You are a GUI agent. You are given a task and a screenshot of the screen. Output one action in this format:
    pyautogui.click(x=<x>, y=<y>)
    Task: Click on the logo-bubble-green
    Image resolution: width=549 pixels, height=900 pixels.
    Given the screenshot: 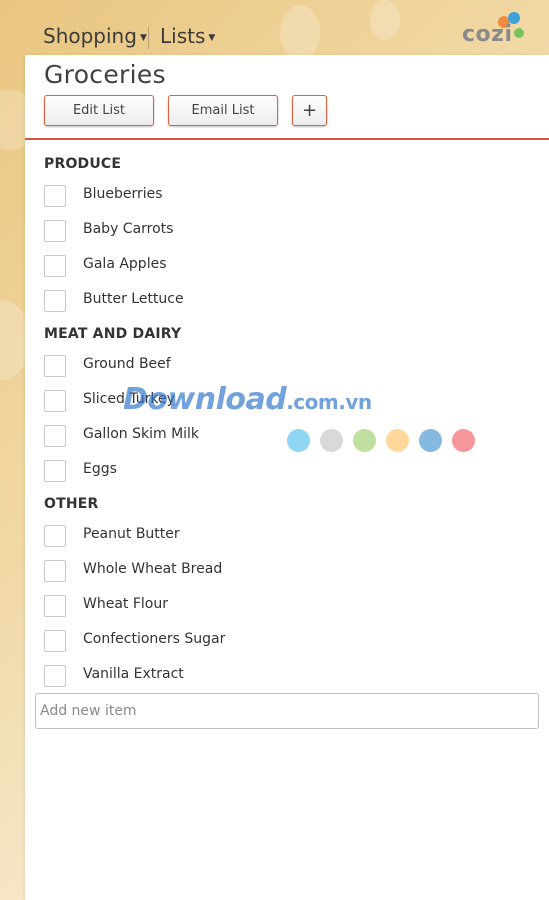 What is the action you would take?
    pyautogui.click(x=519, y=33)
    